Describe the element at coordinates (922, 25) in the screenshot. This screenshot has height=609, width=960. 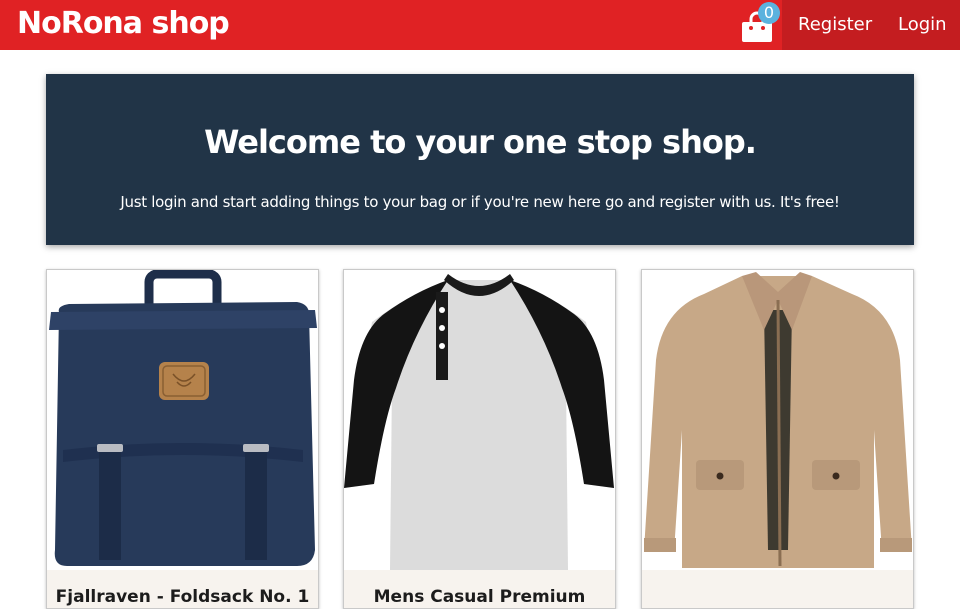
I see `login-link: Login` at that location.